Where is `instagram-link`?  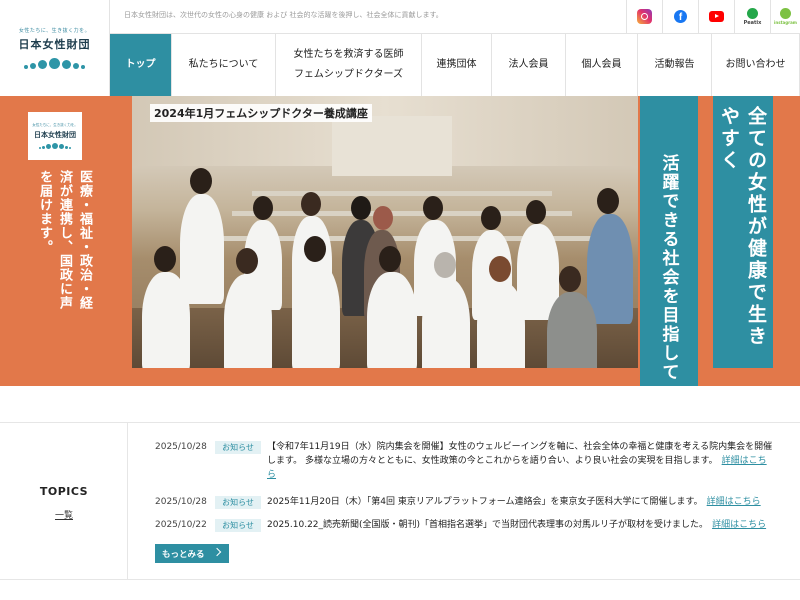
instagram-link is located at coordinates (644, 16).